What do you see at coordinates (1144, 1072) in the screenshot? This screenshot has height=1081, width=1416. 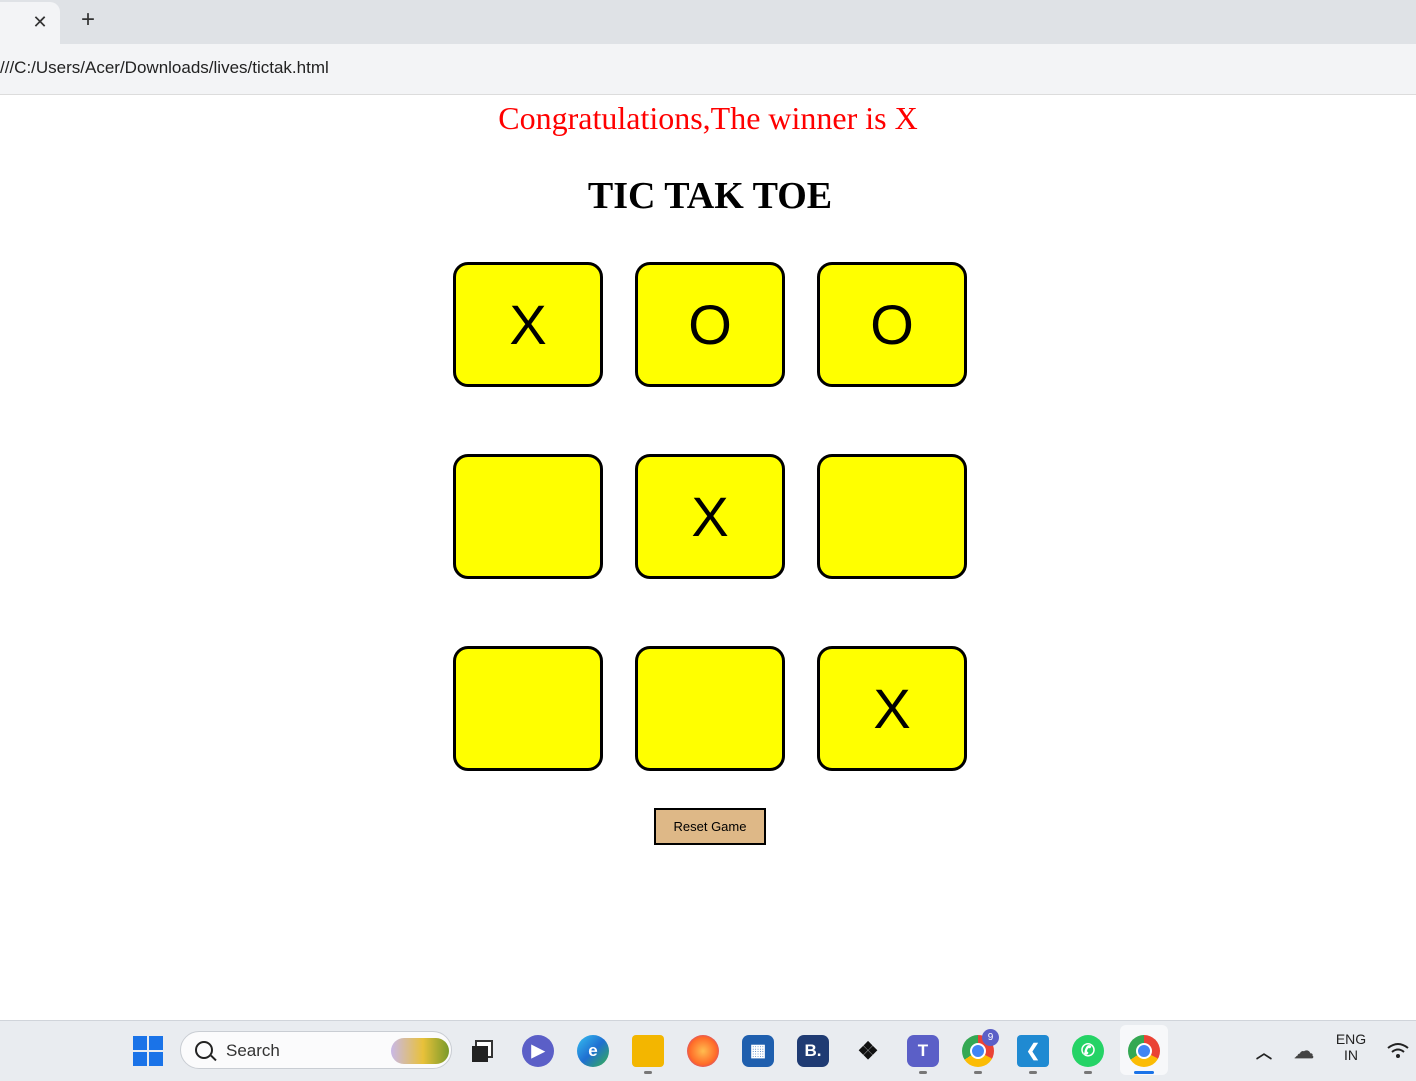 I see `chrome-active-indicator` at bounding box center [1144, 1072].